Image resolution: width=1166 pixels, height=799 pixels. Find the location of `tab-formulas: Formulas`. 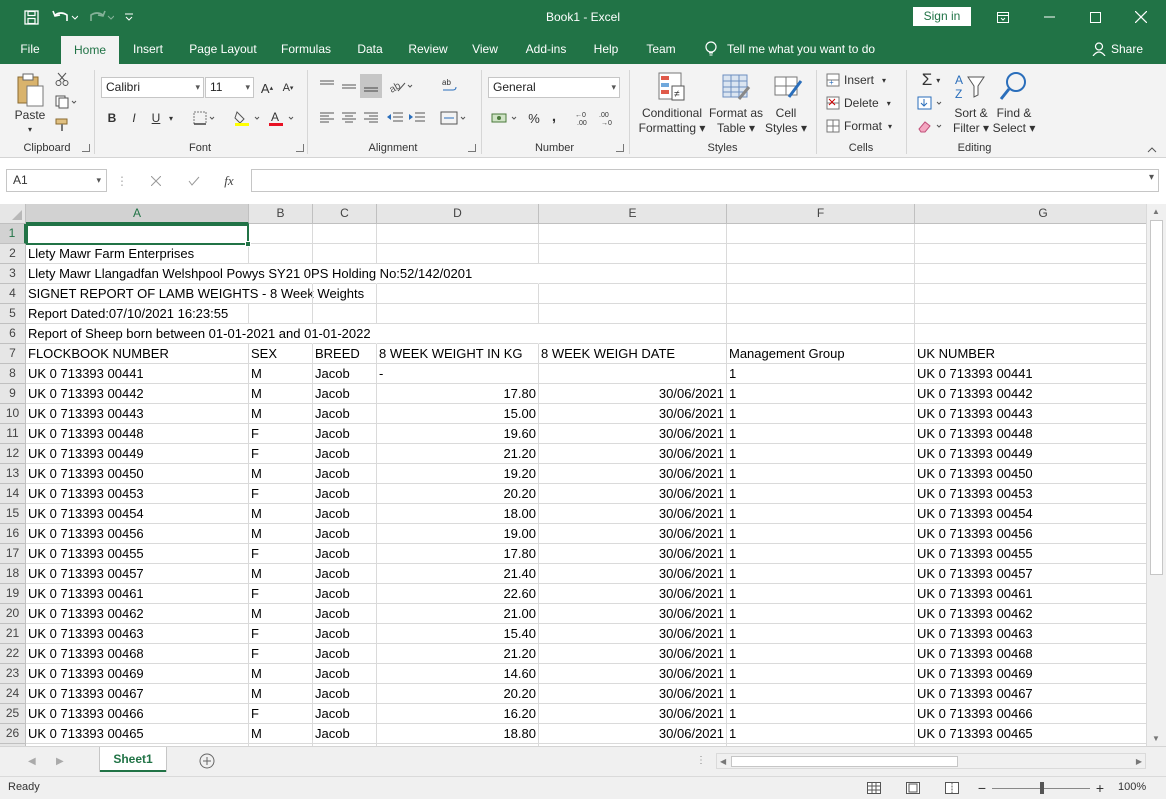

tab-formulas: Formulas is located at coordinates (306, 49).